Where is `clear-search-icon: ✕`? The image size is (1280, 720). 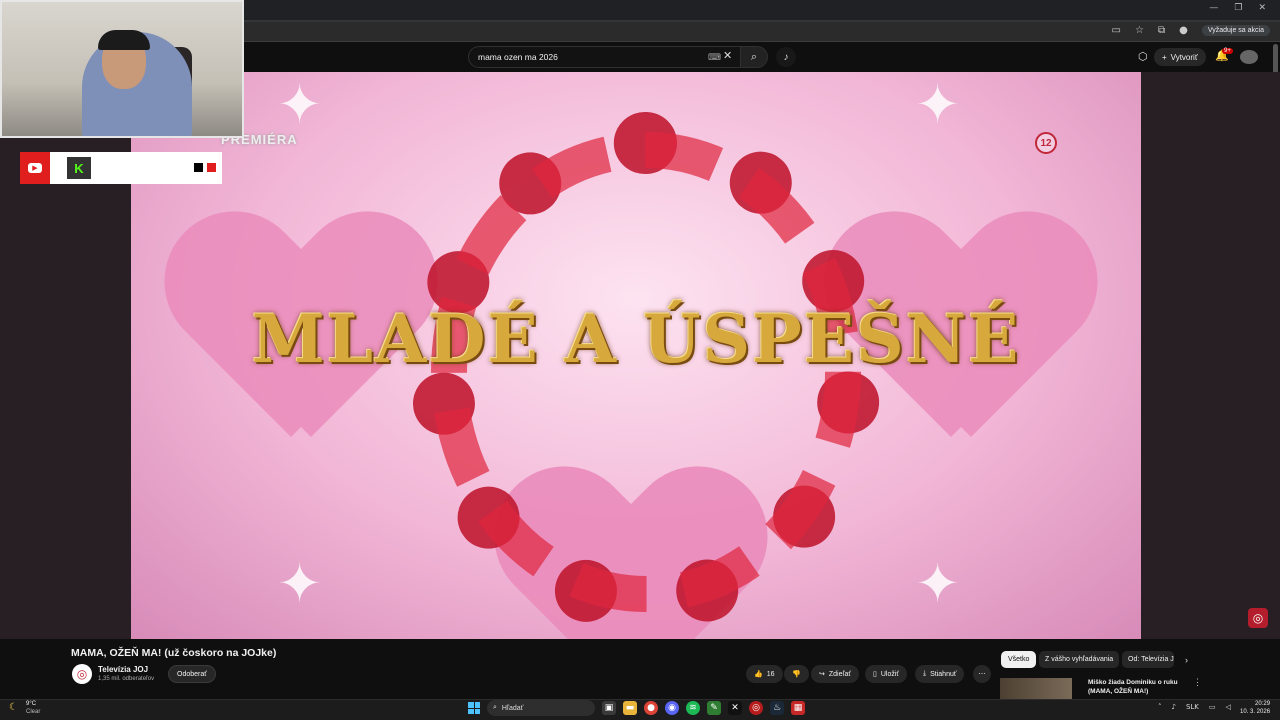
clear-search-icon: ✕ is located at coordinates (727, 55).